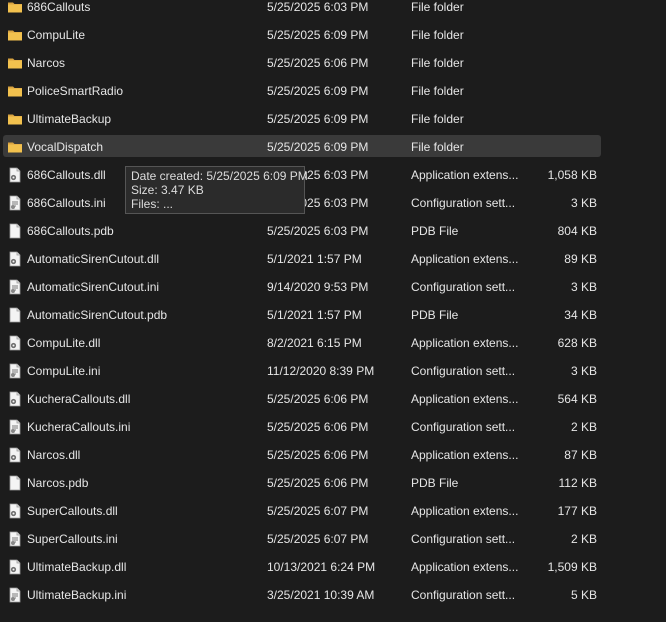  Describe the element at coordinates (93, 287) in the screenshot. I see `file-name: AutomaticSirenCutout.ini` at that location.